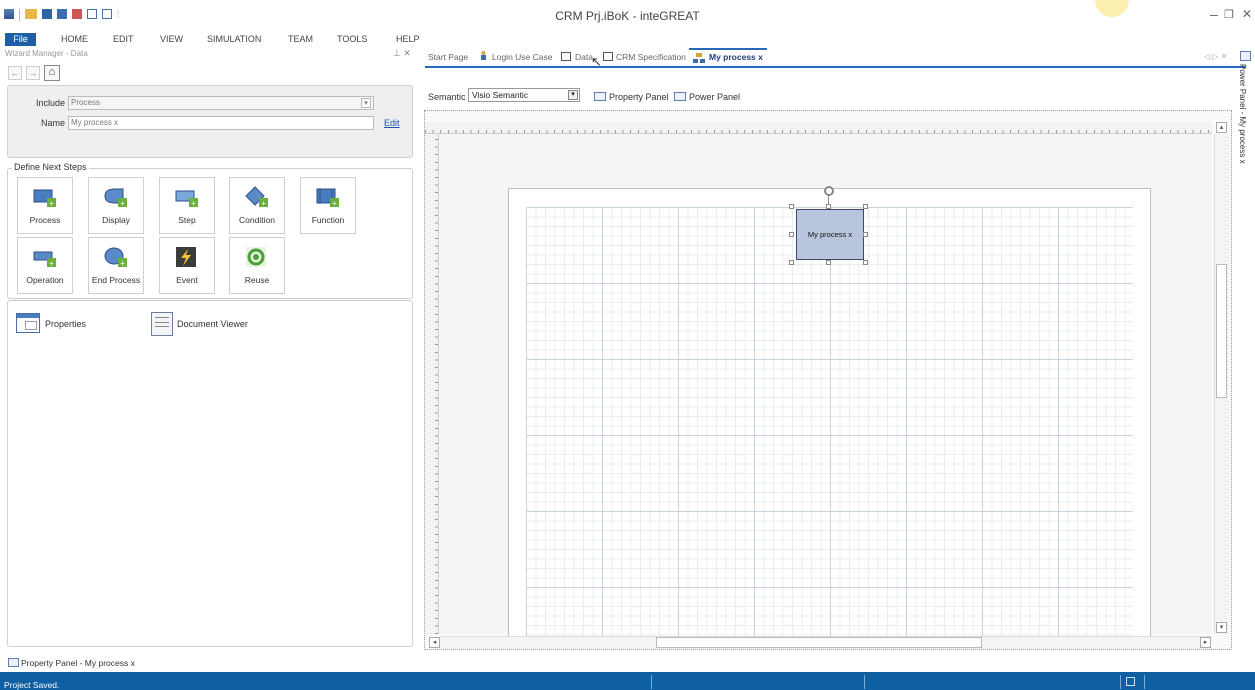  Describe the element at coordinates (33, 73) in the screenshot. I see `forward-icon: →` at that location.